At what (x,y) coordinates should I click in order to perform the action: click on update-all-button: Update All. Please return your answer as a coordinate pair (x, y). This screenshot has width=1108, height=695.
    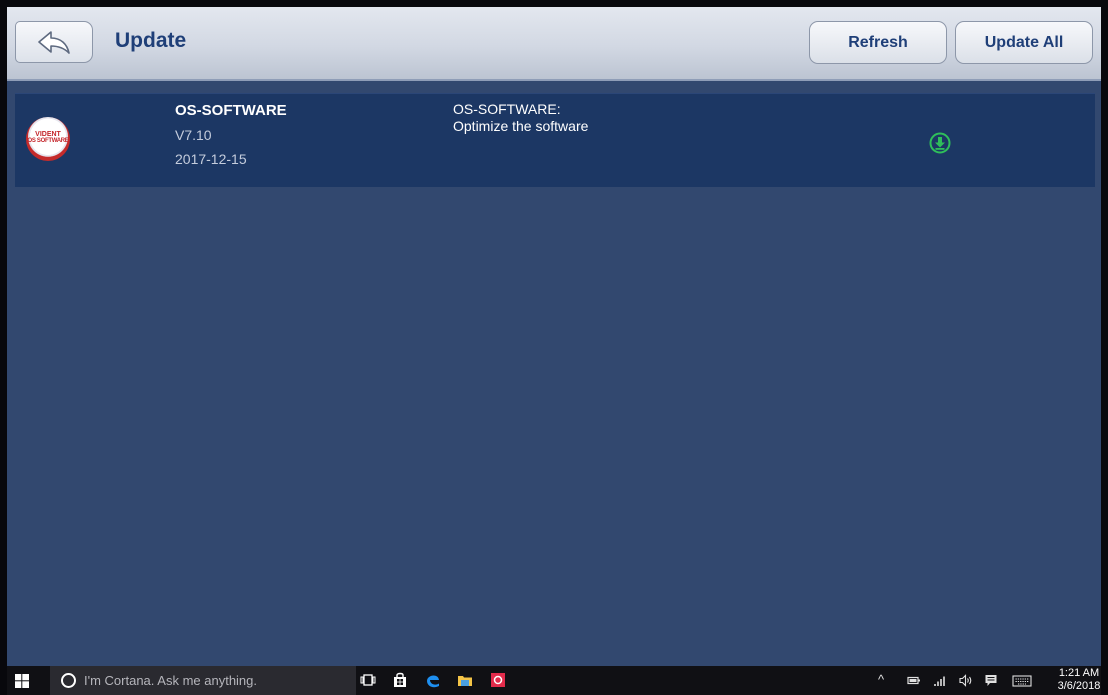
    Looking at the image, I should click on (1024, 42).